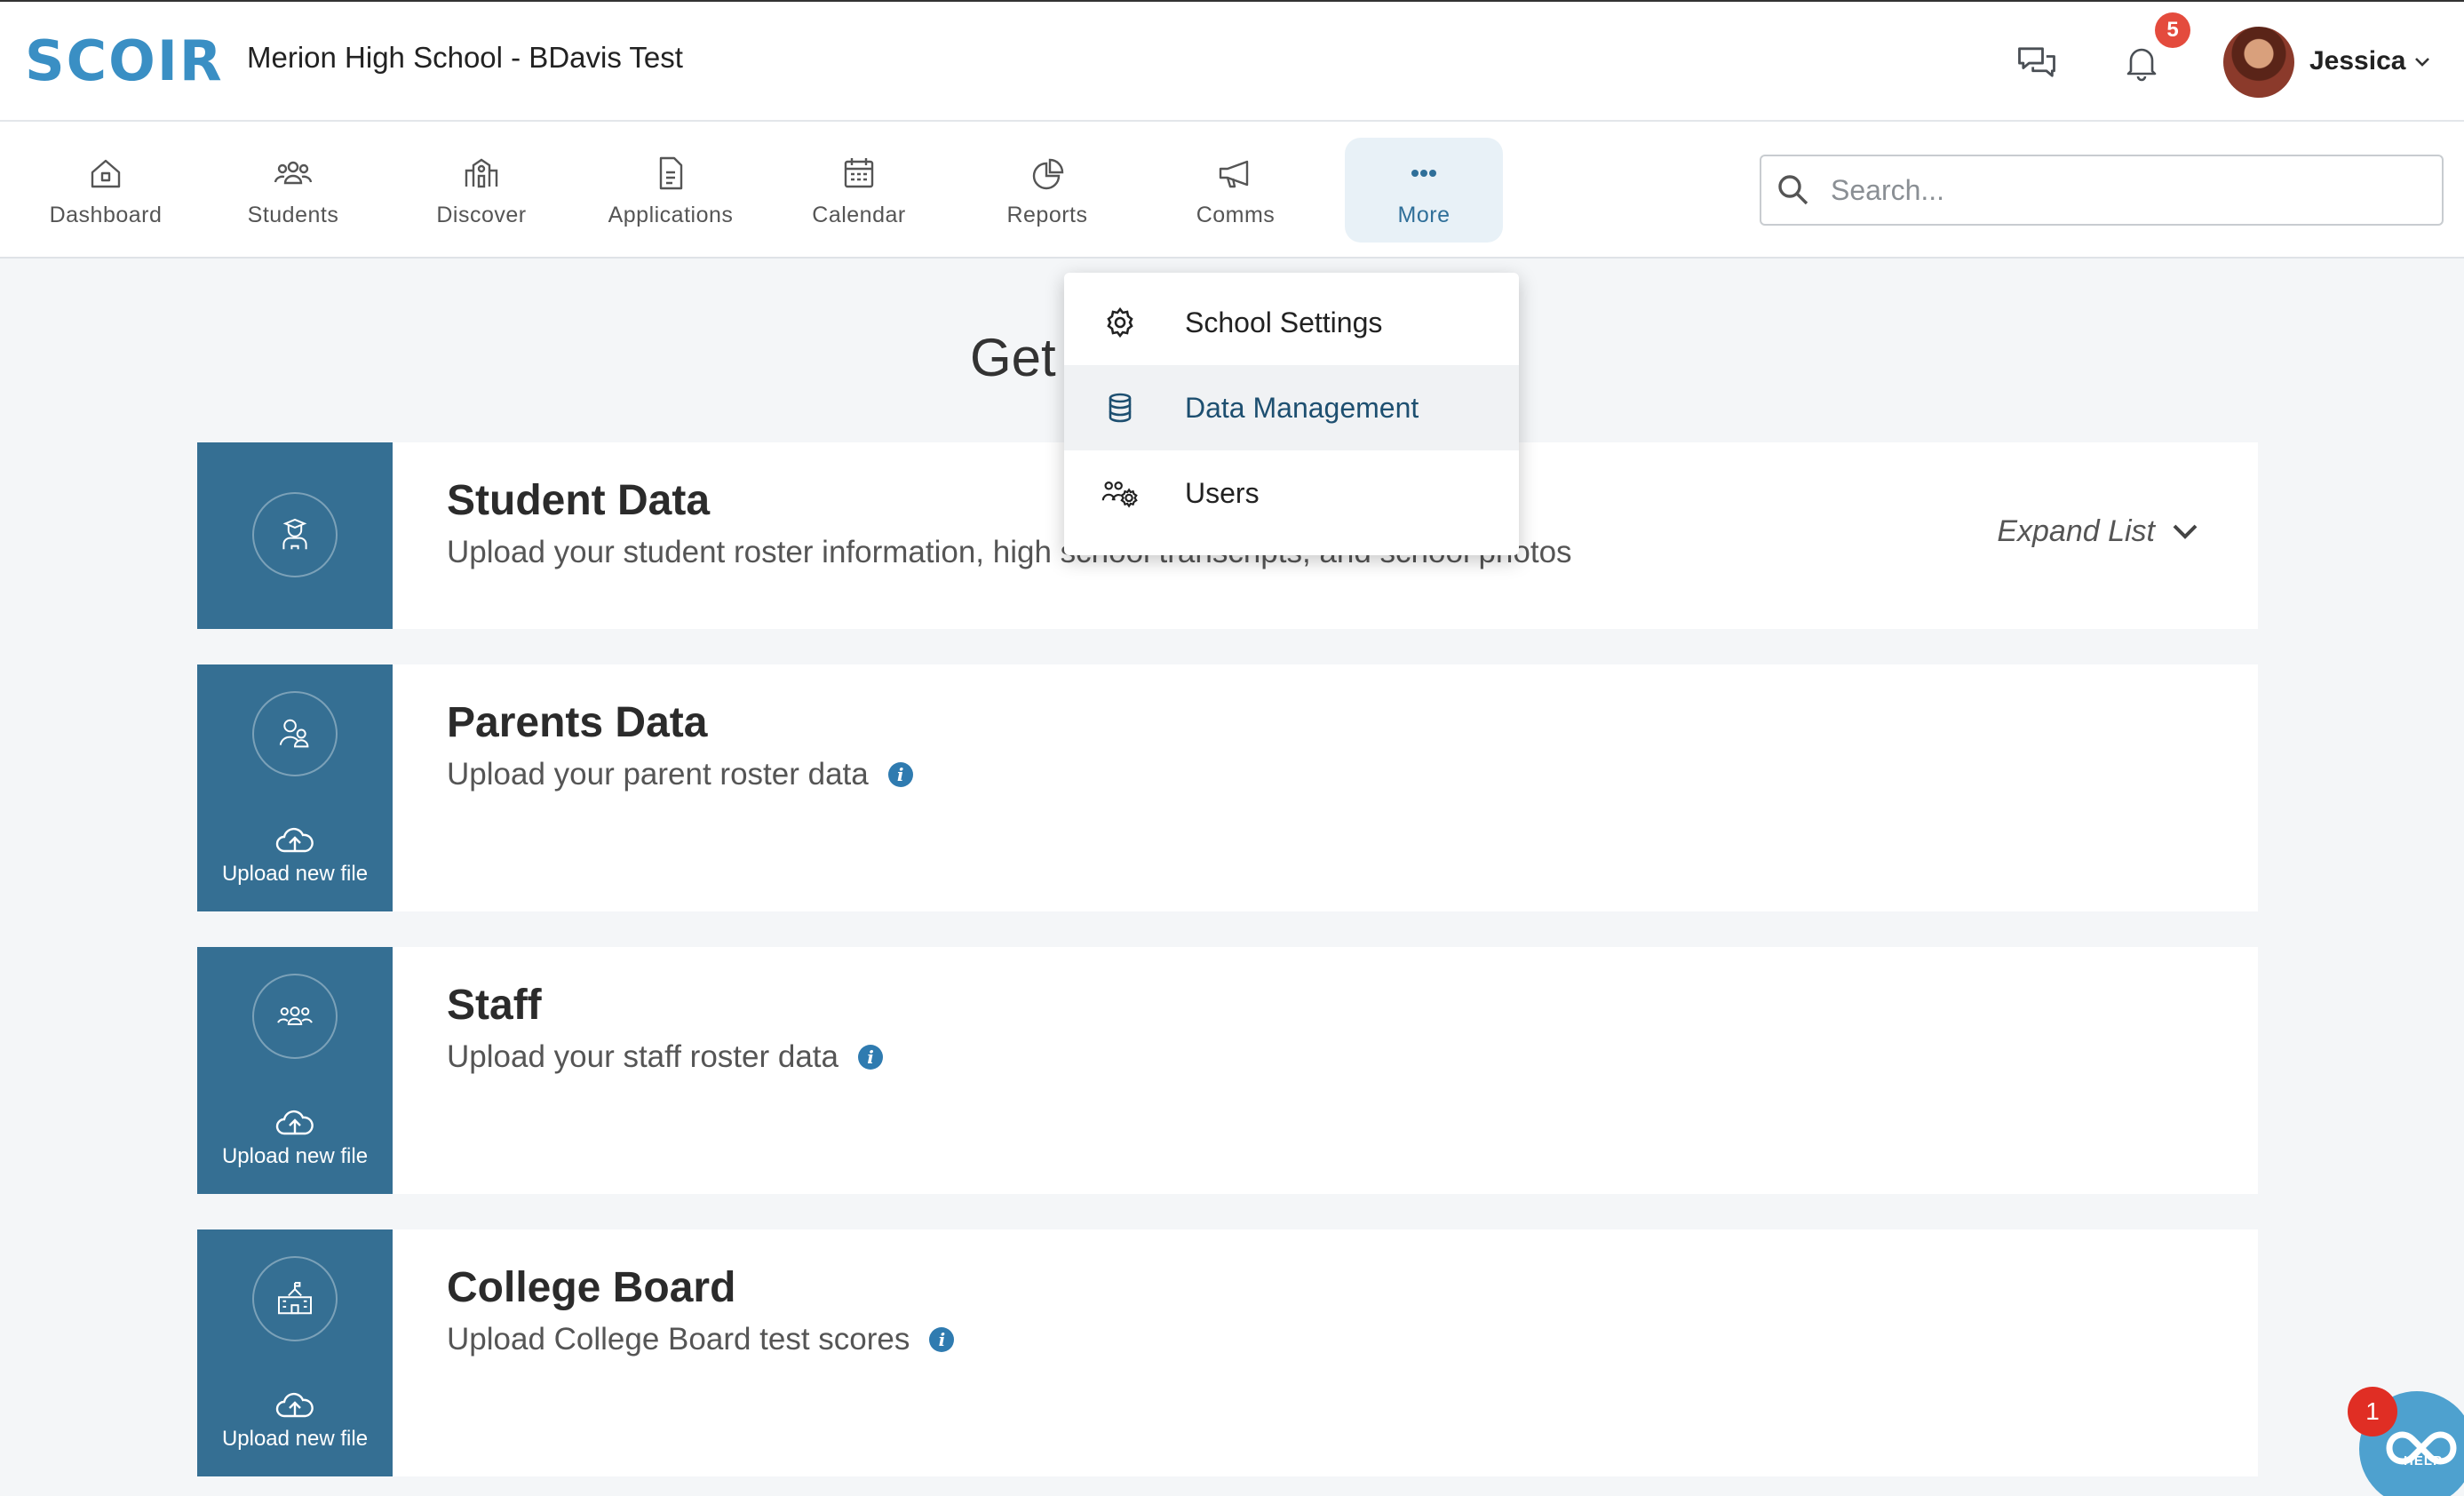  Describe the element at coordinates (1120, 408) in the screenshot. I see `database-icon` at that location.